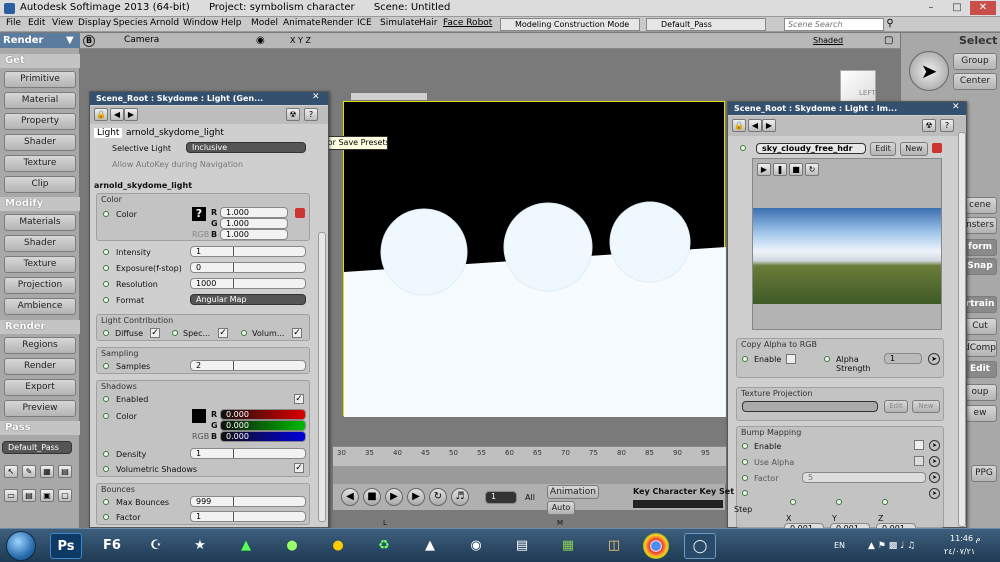 The image size is (1000, 562). Describe the element at coordinates (530, 497) in the screenshot. I see `all-toggle: All` at that location.